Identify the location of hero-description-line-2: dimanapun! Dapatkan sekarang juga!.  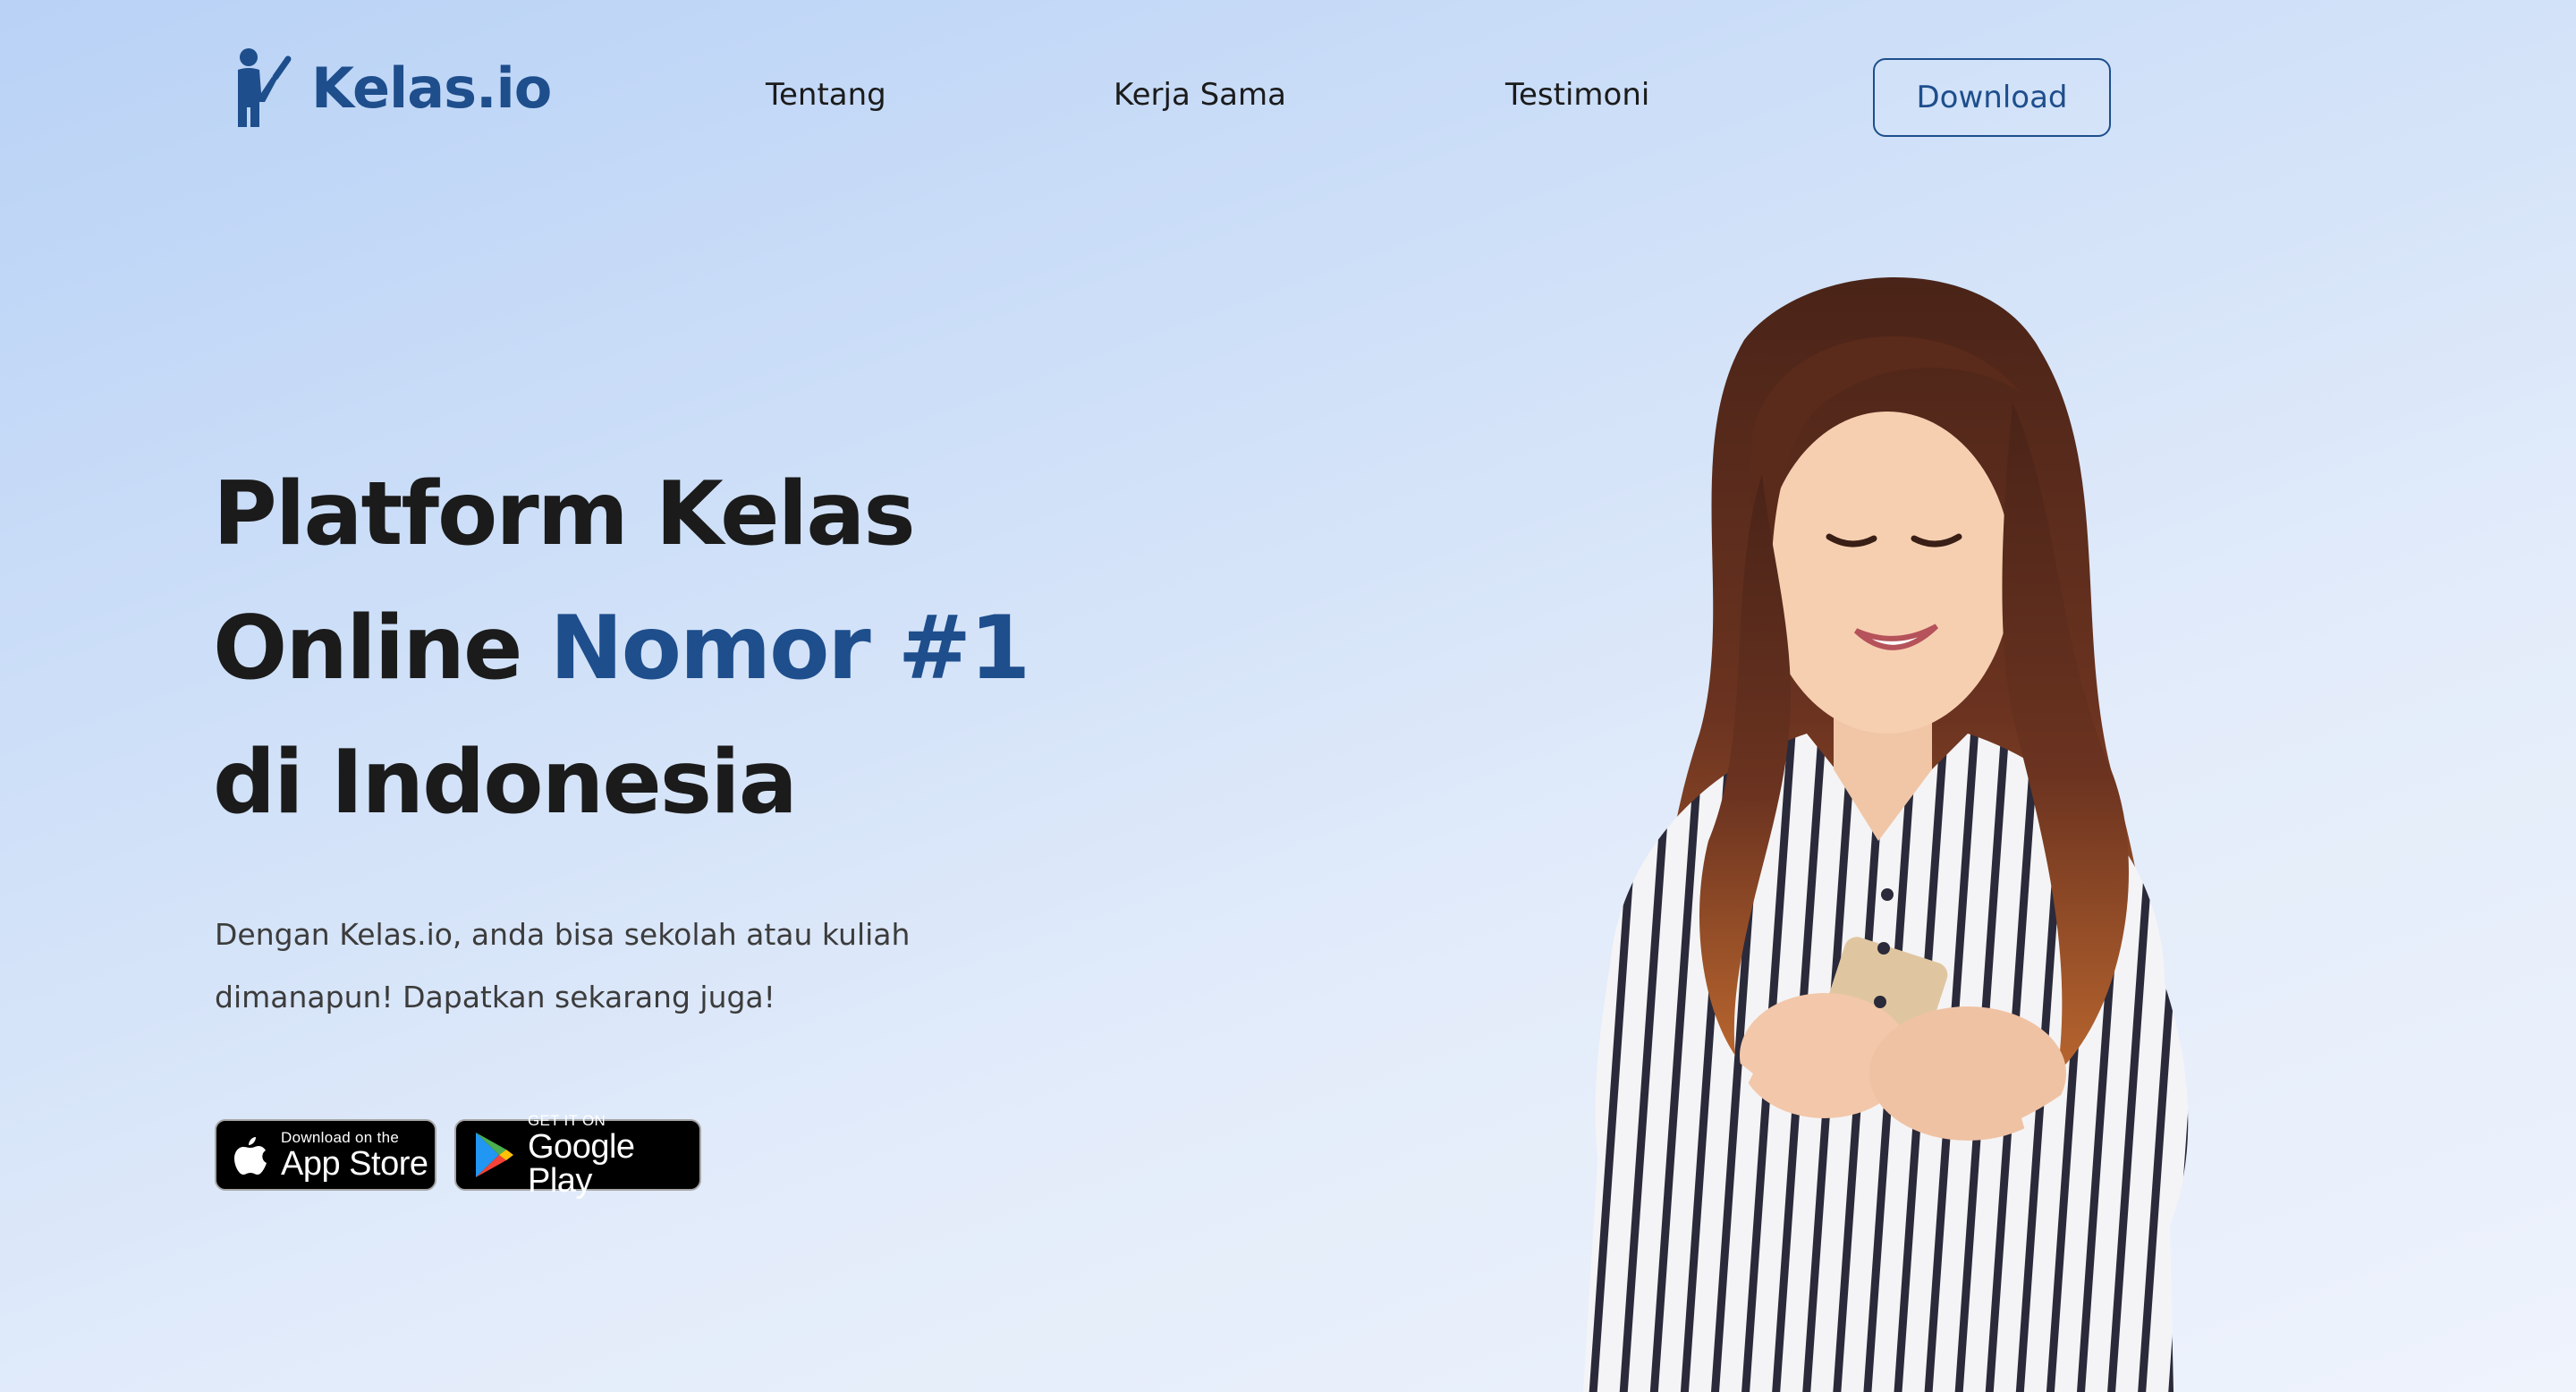
(495, 997).